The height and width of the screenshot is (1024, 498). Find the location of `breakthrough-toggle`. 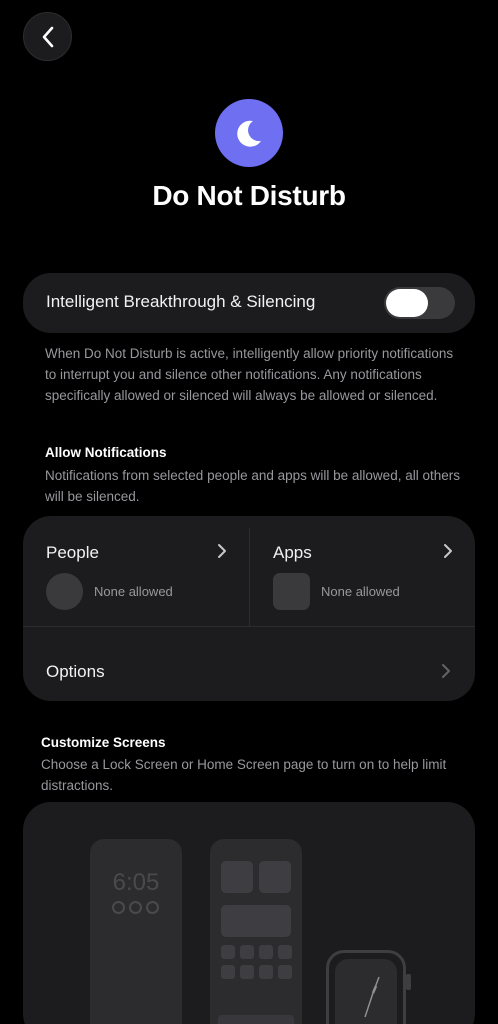

breakthrough-toggle is located at coordinates (419, 303).